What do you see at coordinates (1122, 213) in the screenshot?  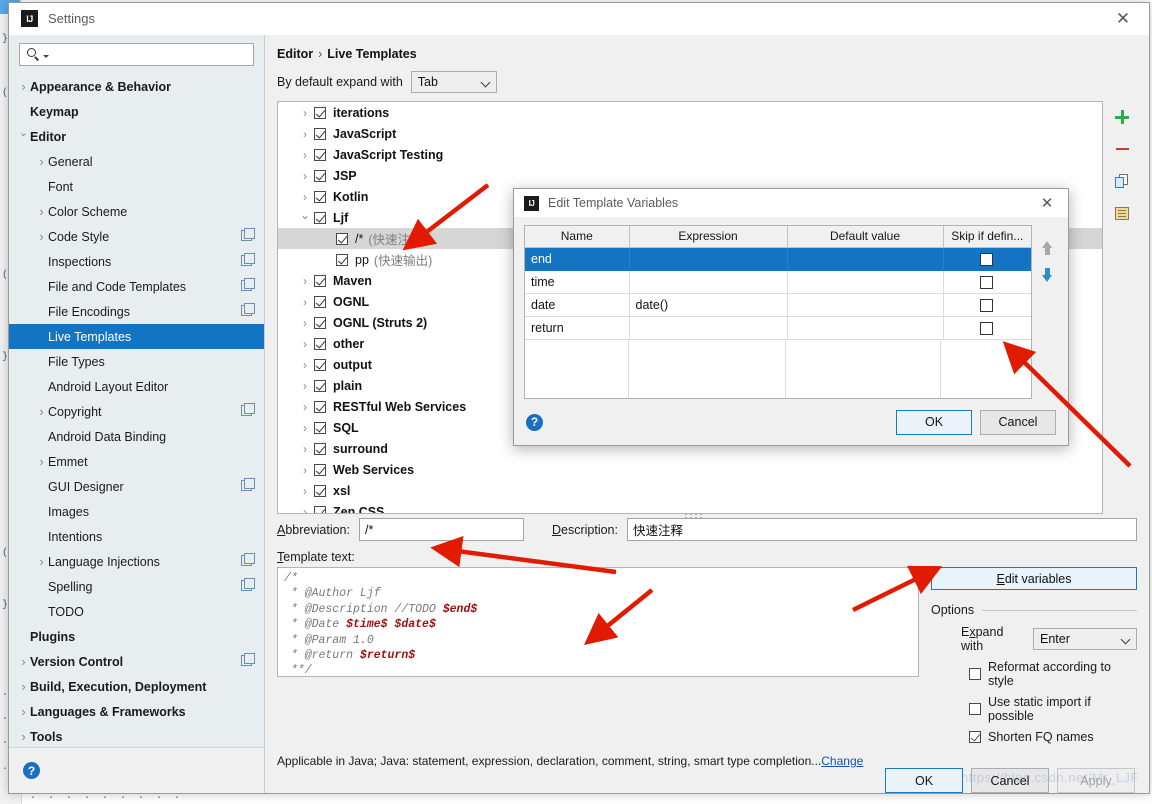 I see `template-group-icon` at bounding box center [1122, 213].